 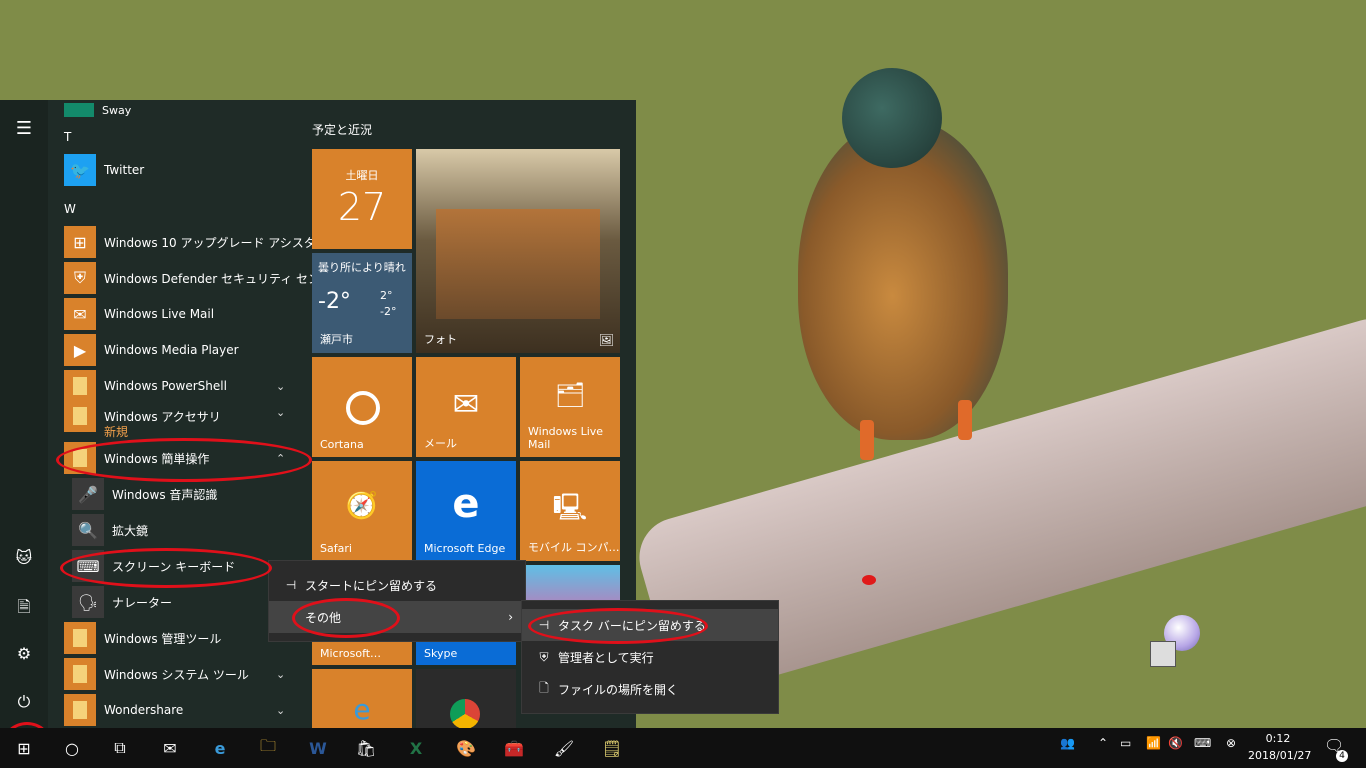 I want to click on tile-chrome, so click(x=466, y=699).